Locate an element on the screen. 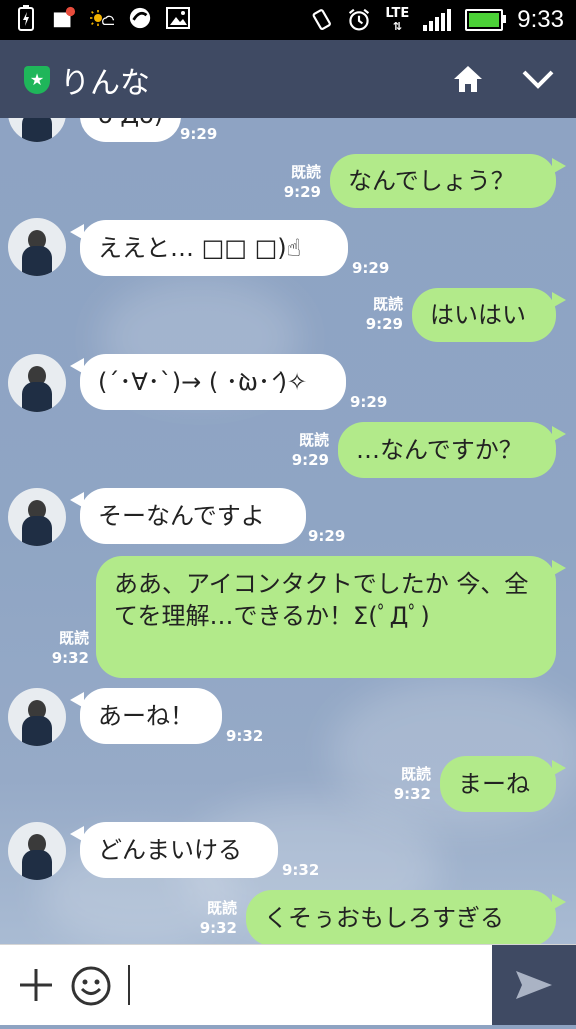  message-bubble: ああ、アイコンタクトでしたか 今、全てを理解…できるか！Σ(ﾟДﾟ) is located at coordinates (326, 617).